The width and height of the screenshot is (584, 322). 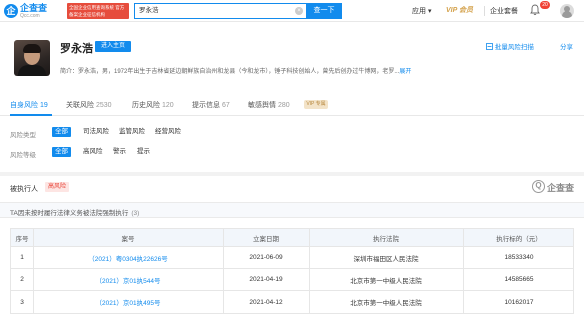 What do you see at coordinates (119, 152) in the screenshot?
I see `filter-level-warning: 警示` at bounding box center [119, 152].